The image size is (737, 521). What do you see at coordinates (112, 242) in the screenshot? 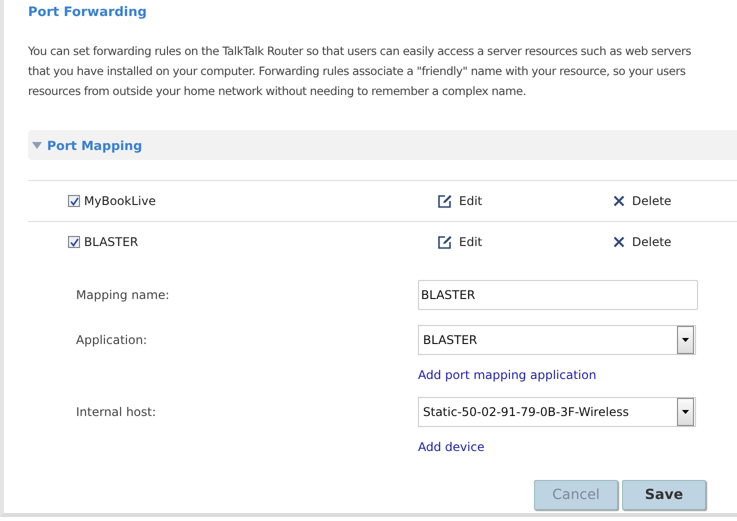
I see `mapping-name: BLASTER` at bounding box center [112, 242].